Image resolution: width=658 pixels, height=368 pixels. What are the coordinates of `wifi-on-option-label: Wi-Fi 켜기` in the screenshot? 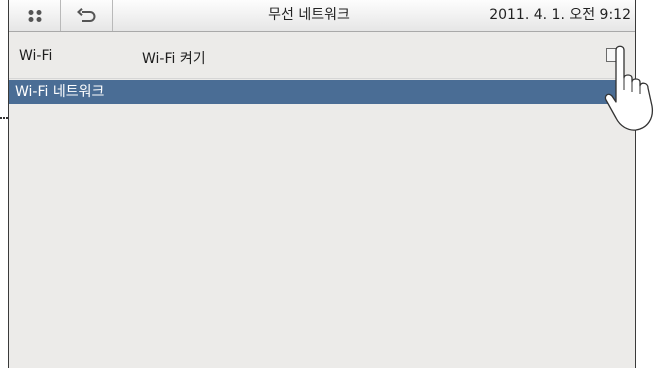 It's located at (174, 58).